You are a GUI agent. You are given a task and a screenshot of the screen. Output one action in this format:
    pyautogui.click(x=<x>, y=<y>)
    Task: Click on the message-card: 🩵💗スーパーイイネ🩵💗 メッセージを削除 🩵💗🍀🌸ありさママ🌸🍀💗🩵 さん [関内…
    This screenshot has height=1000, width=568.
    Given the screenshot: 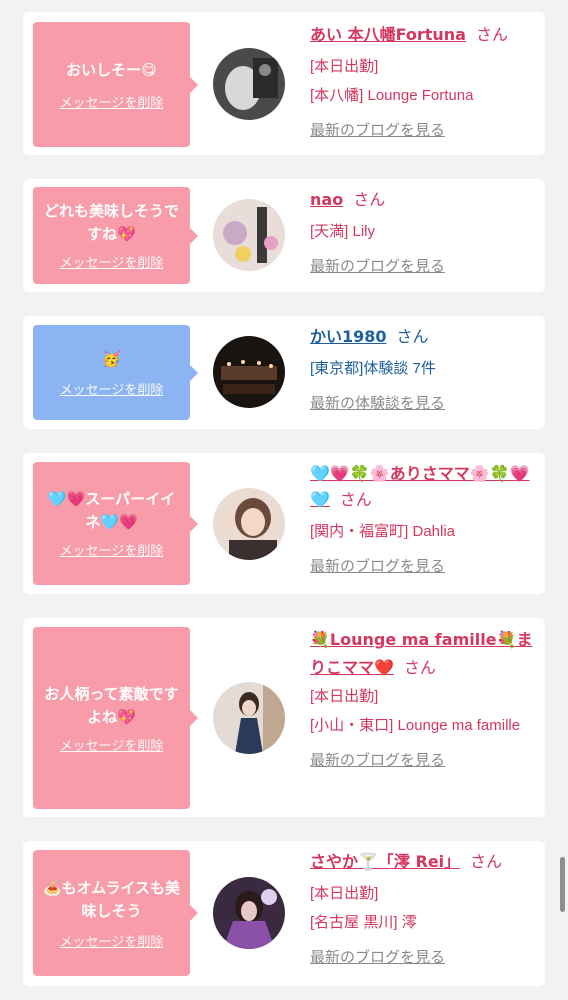 What is the action you would take?
    pyautogui.click(x=284, y=523)
    